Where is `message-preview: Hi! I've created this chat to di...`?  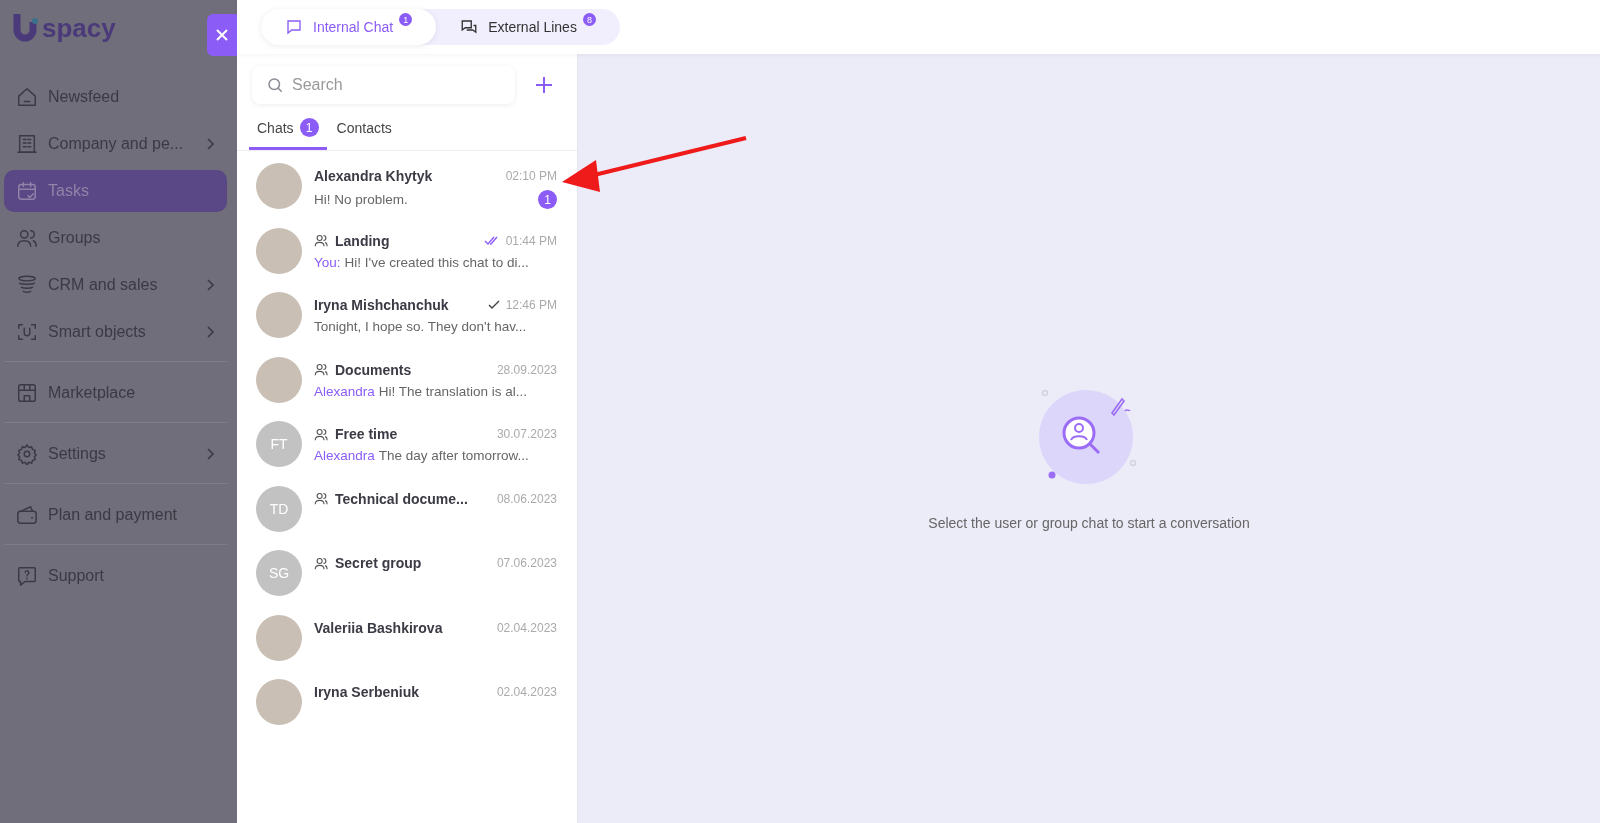
message-preview: Hi! I've created this chat to di... is located at coordinates (437, 262).